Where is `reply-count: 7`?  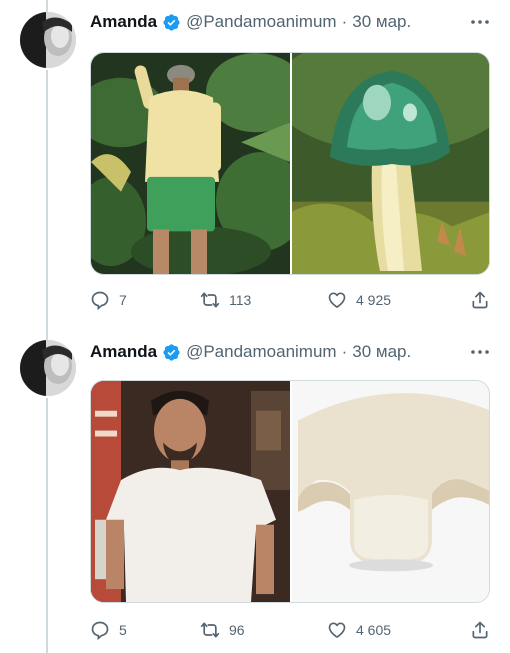
reply-count: 7 is located at coordinates (123, 300).